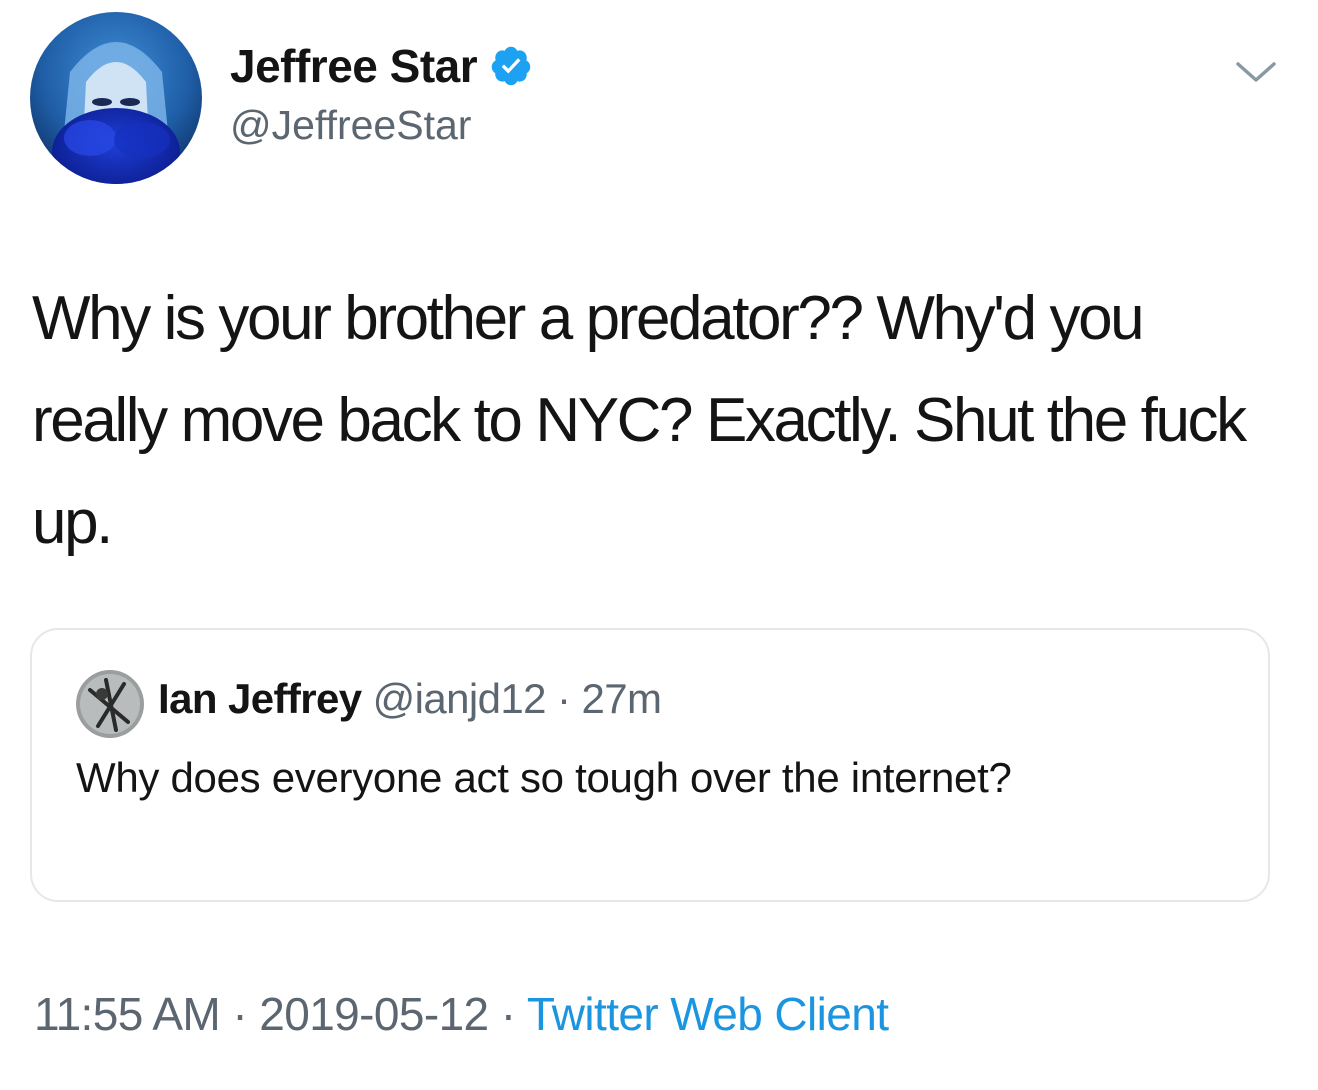  I want to click on author-avatar, so click(116, 98).